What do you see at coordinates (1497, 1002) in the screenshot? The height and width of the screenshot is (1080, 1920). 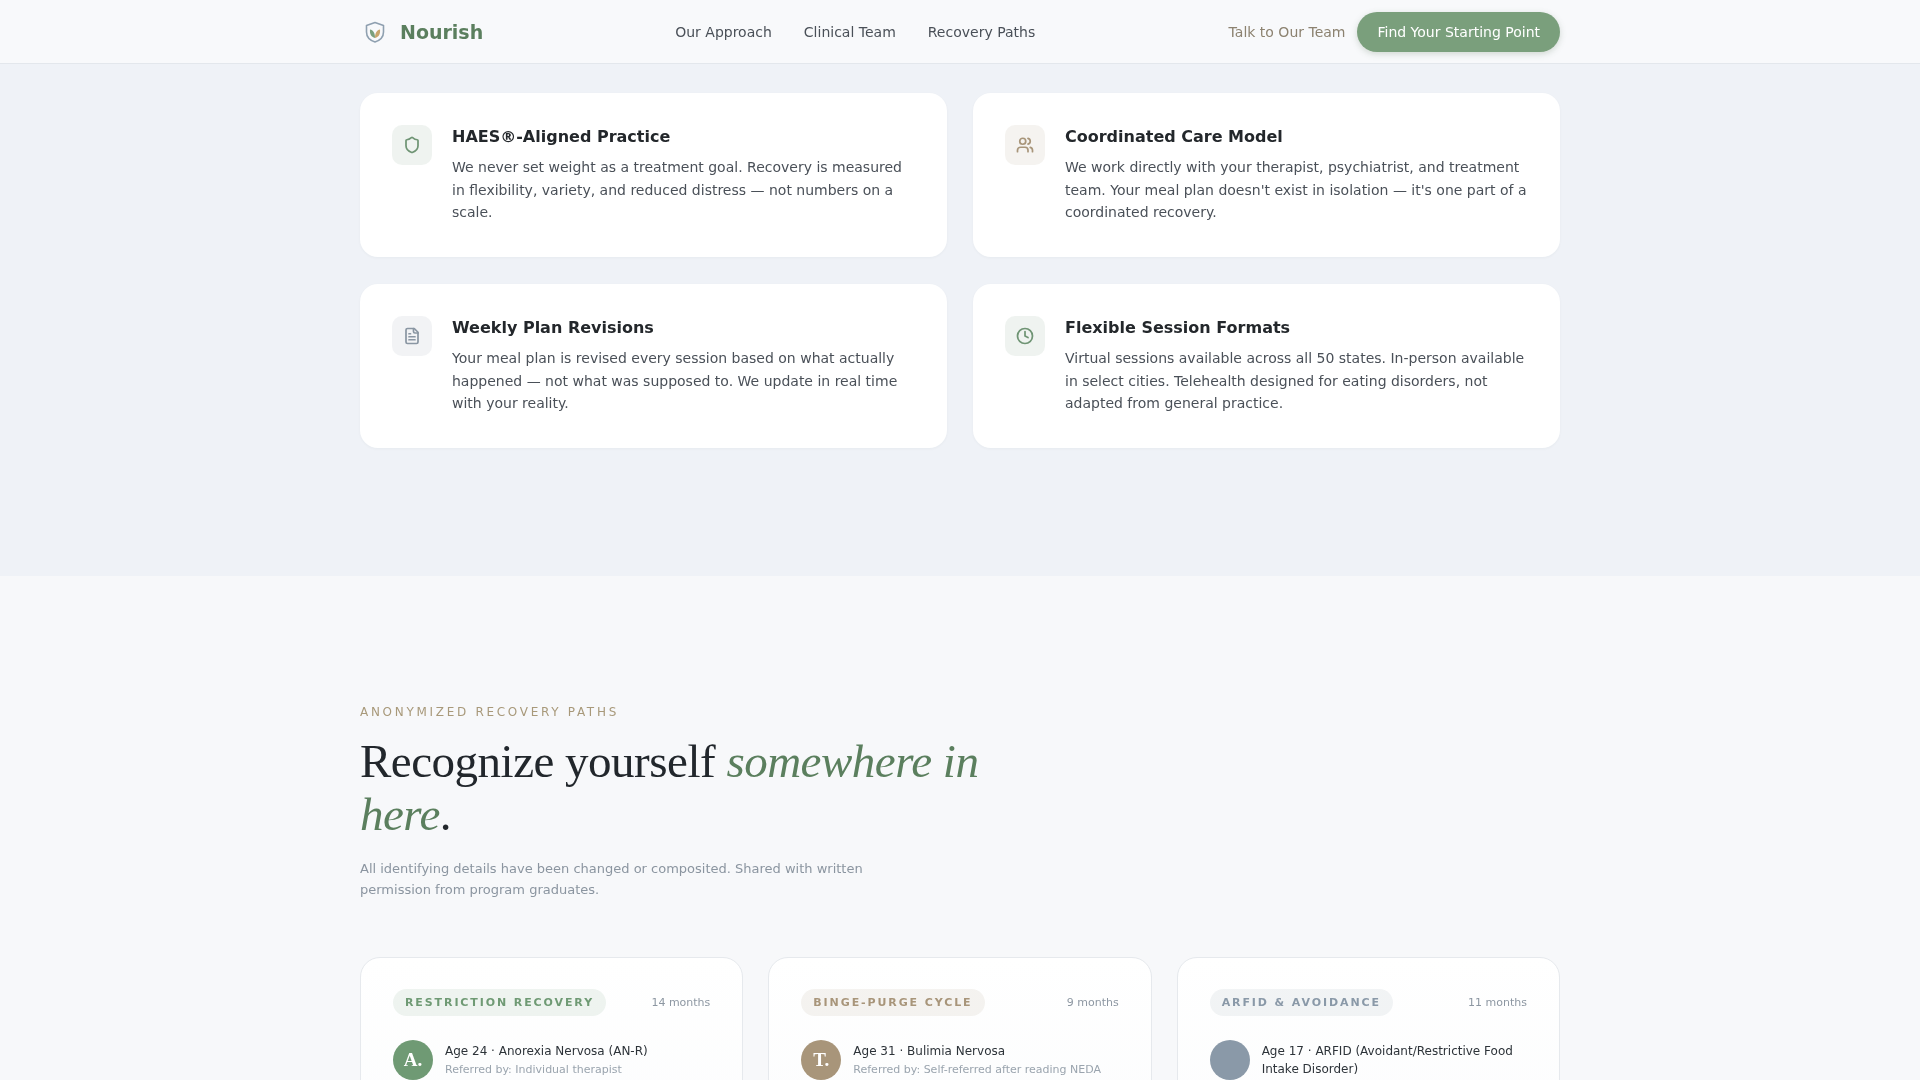 I see `duration-text: 11 months` at bounding box center [1497, 1002].